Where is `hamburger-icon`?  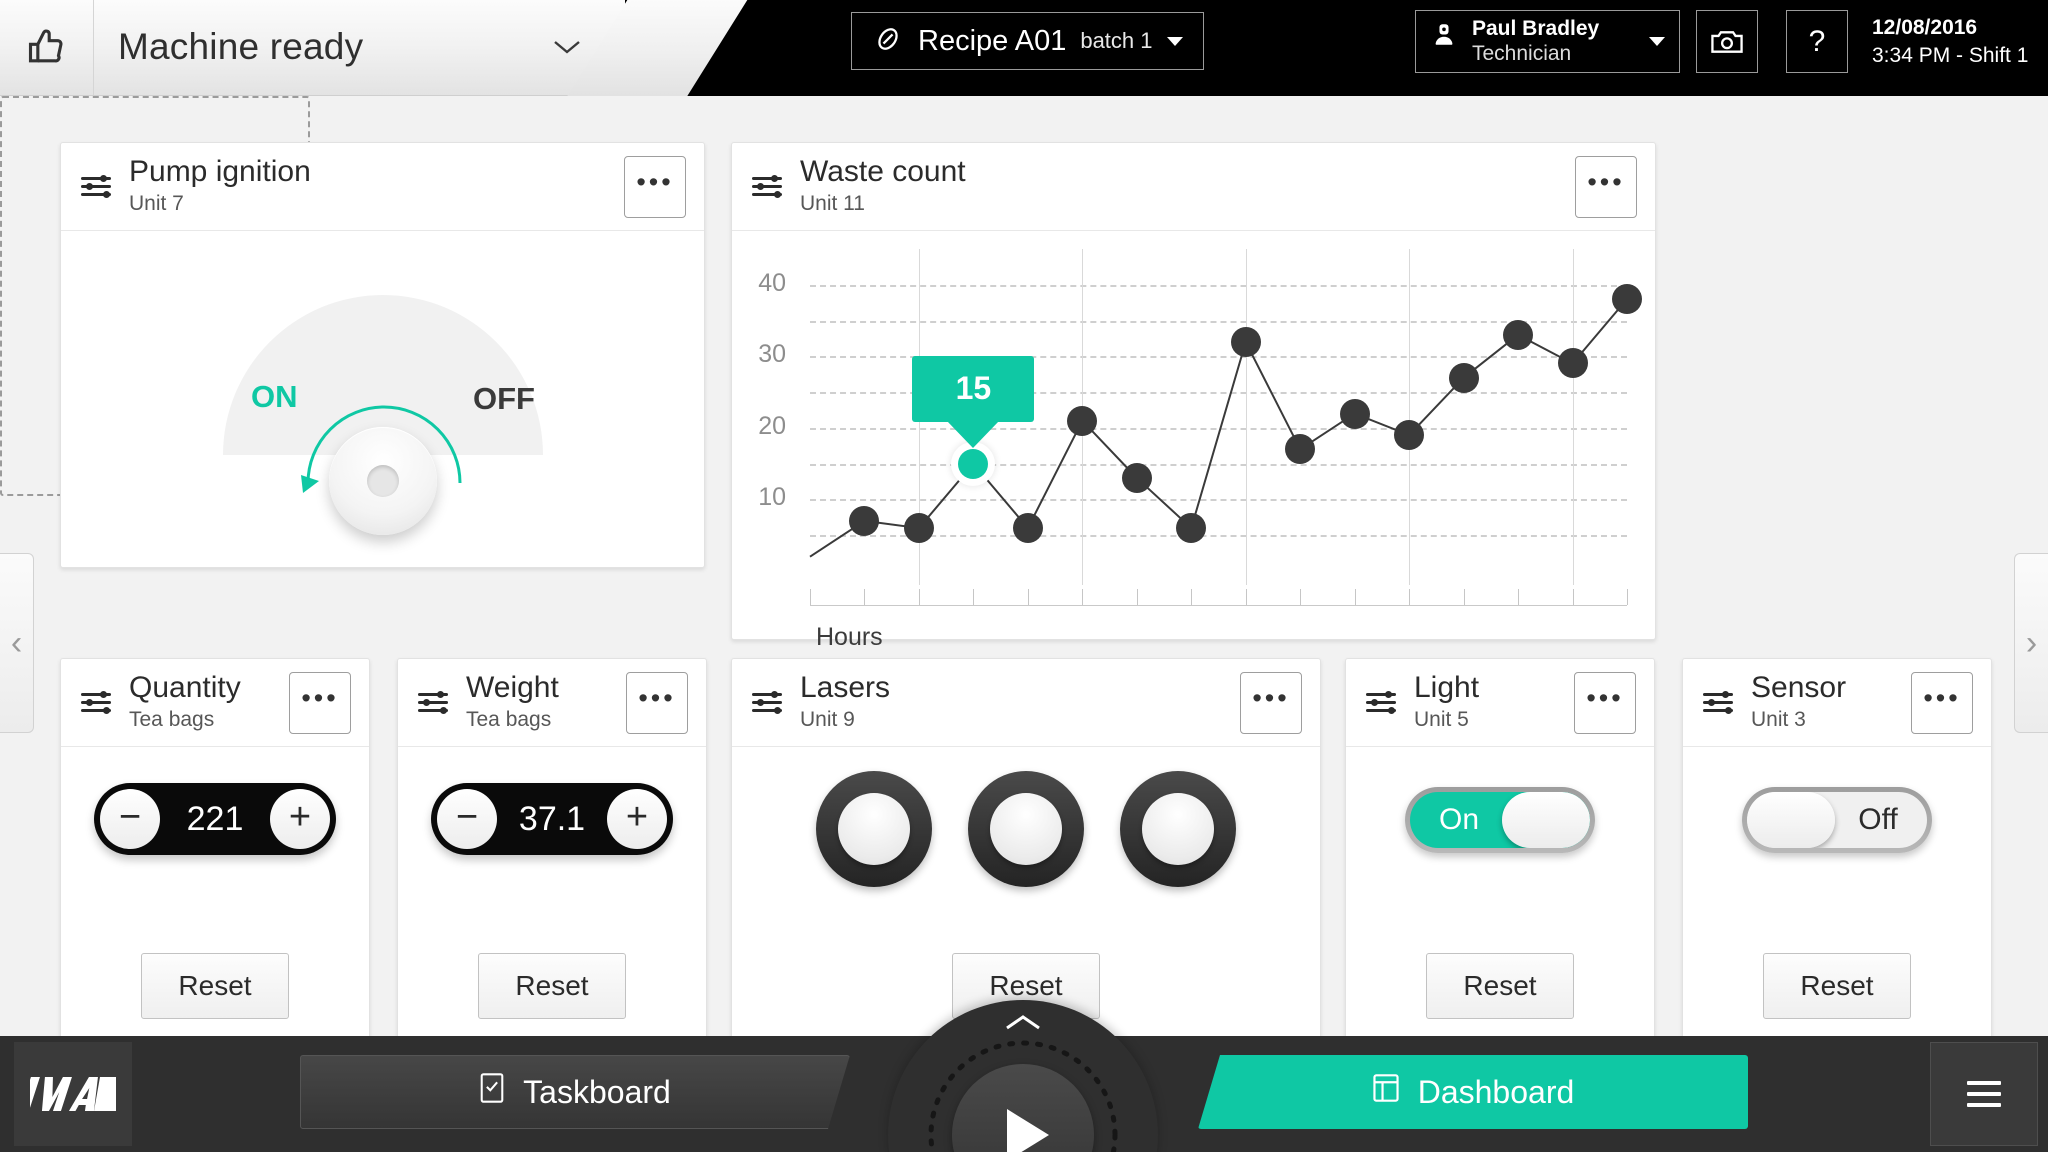 hamburger-icon is located at coordinates (1984, 1094).